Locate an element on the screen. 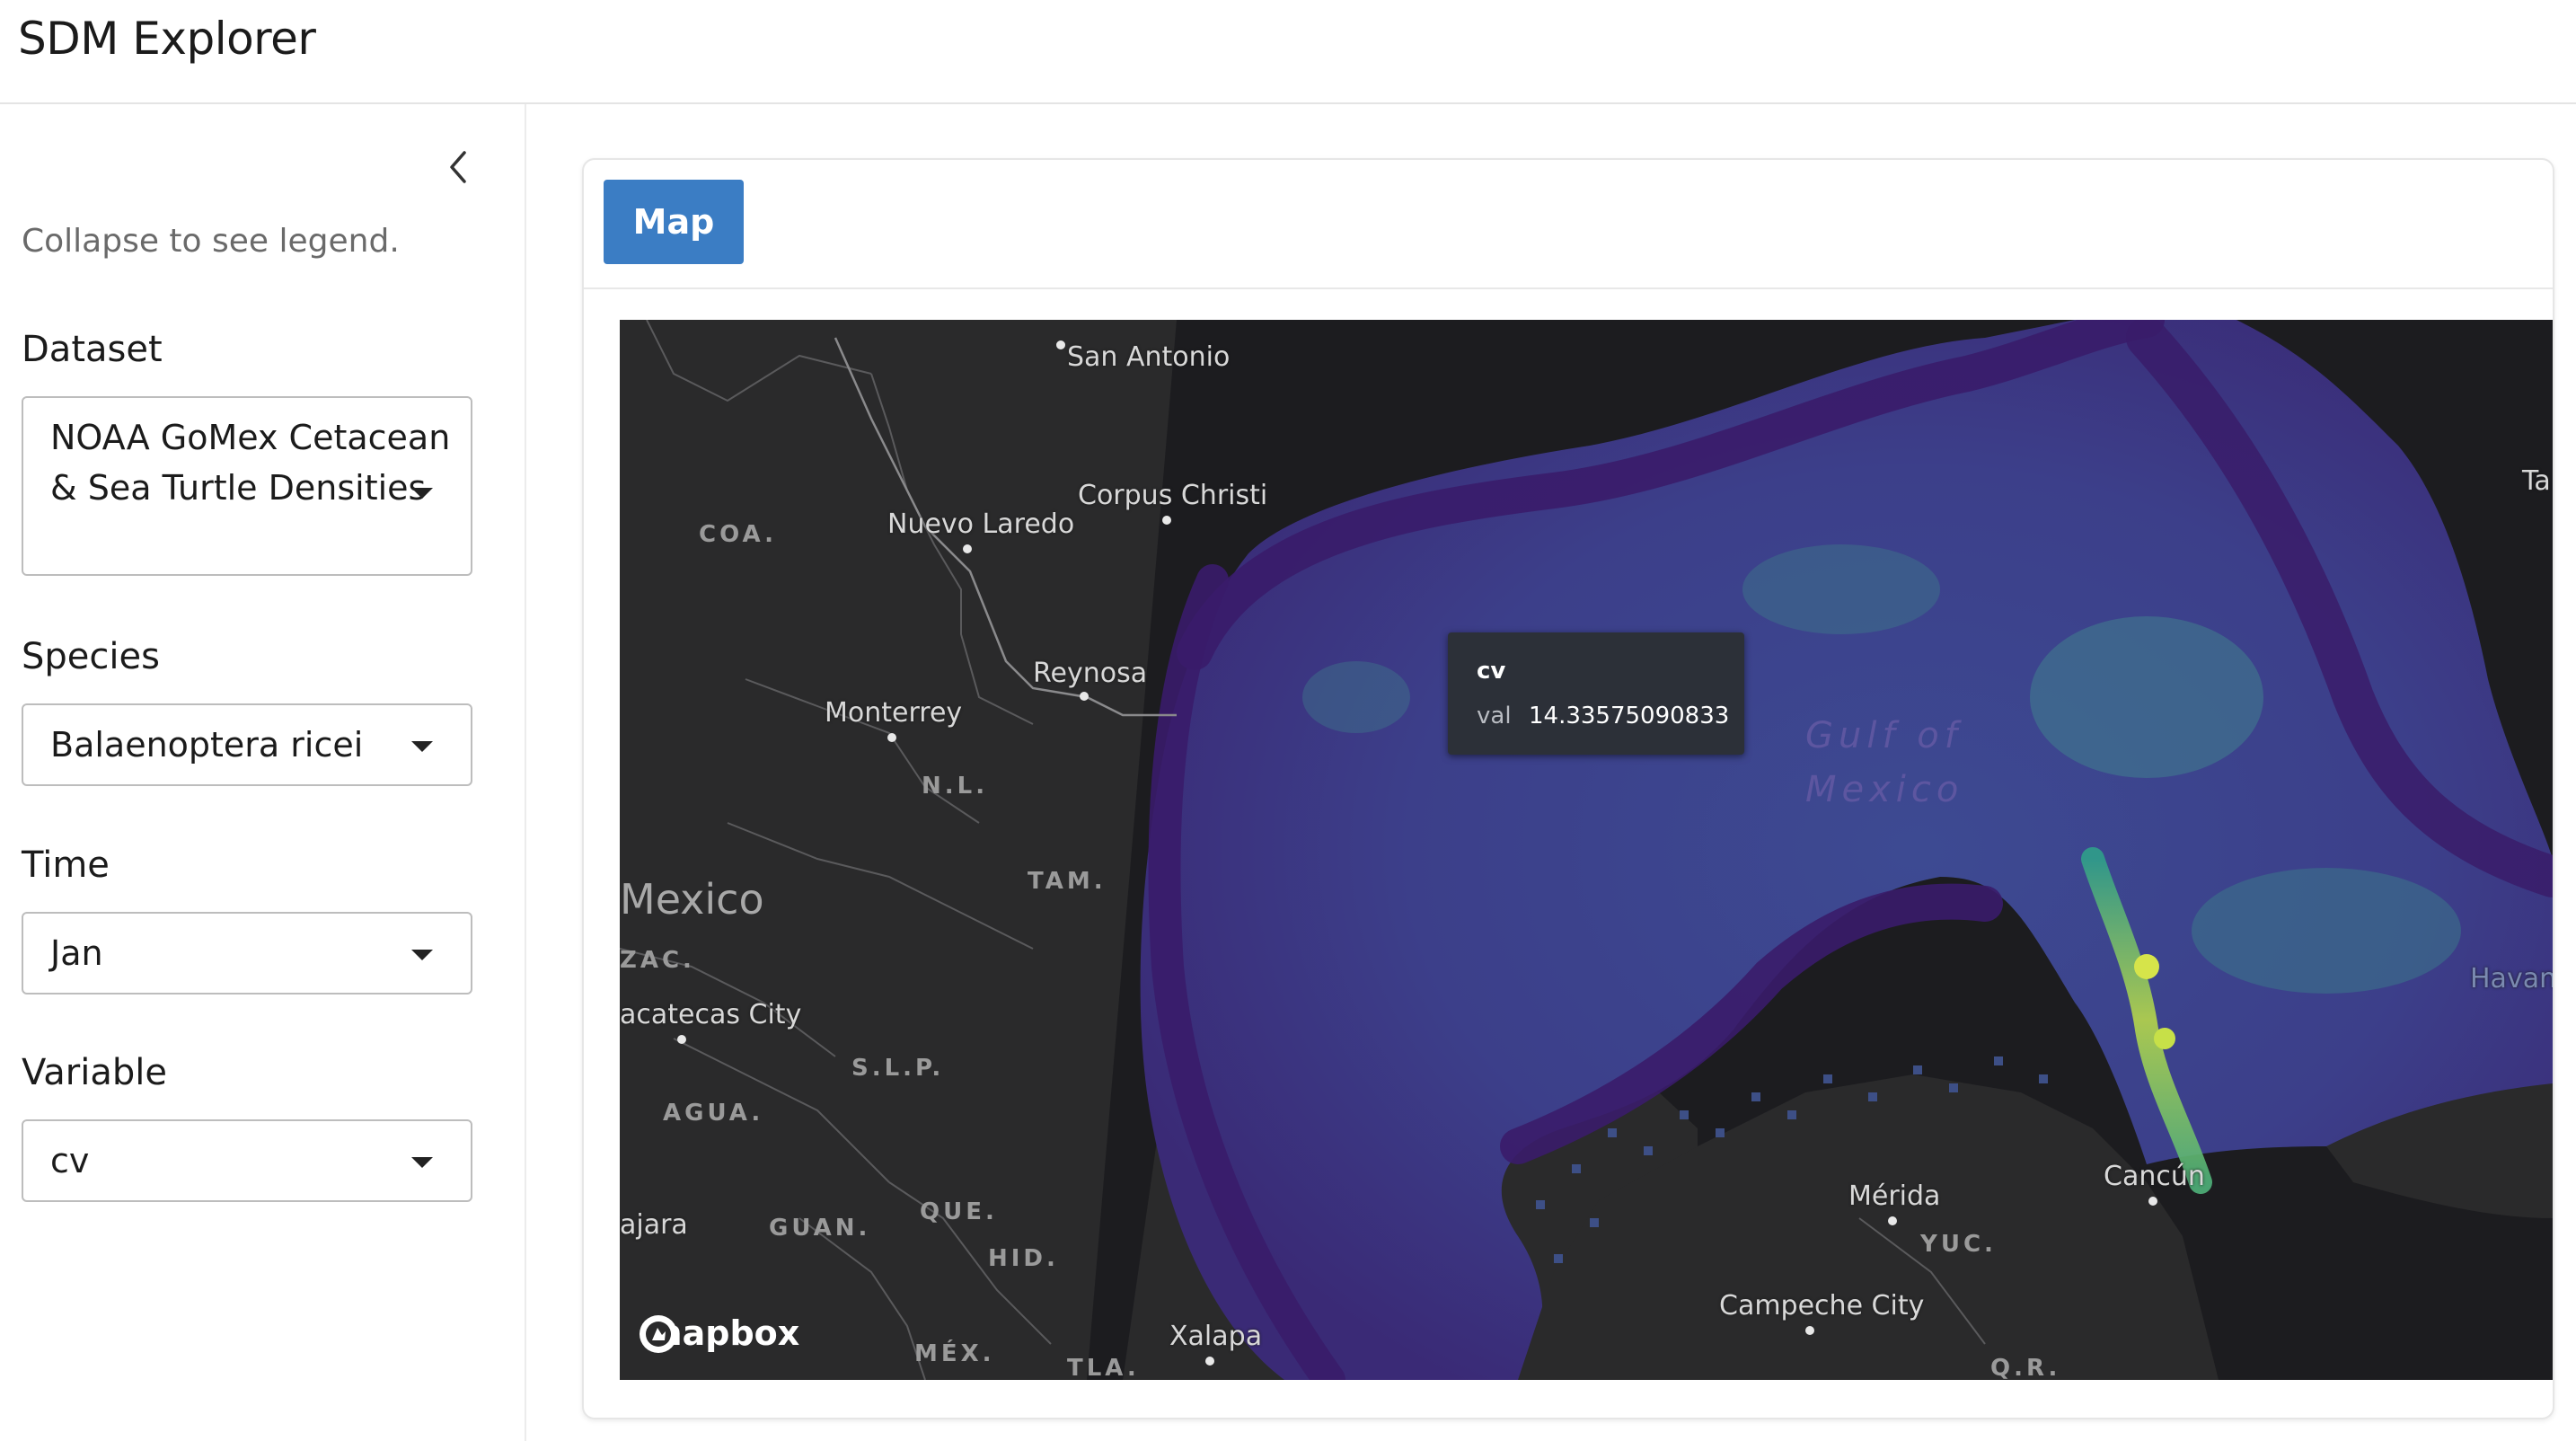 Image resolution: width=2576 pixels, height=1441 pixels. region-label: COA. is located at coordinates (738, 534).